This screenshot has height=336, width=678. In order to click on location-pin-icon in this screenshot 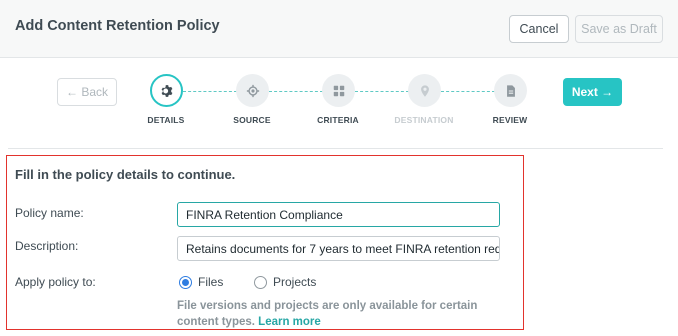, I will do `click(424, 90)`.